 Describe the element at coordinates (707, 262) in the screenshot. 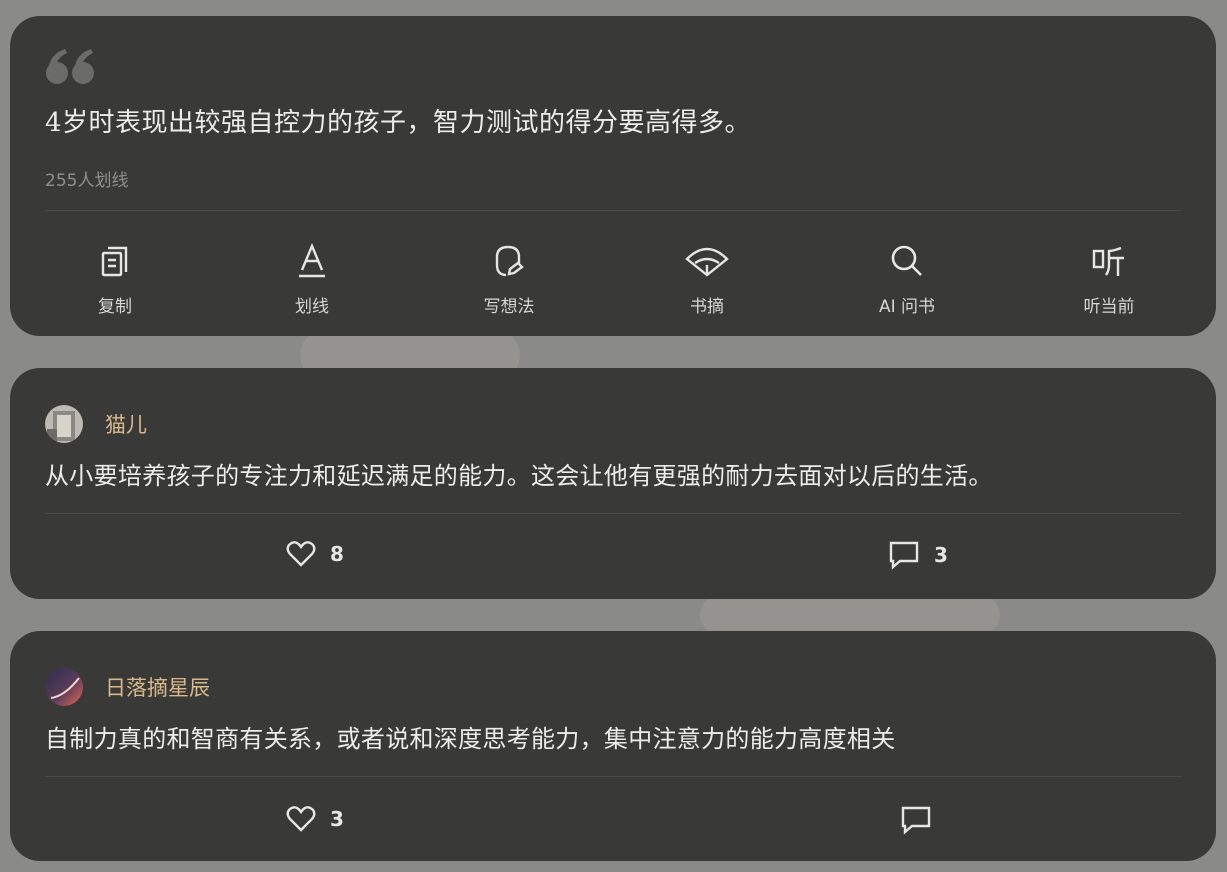

I see `fan-icon` at that location.